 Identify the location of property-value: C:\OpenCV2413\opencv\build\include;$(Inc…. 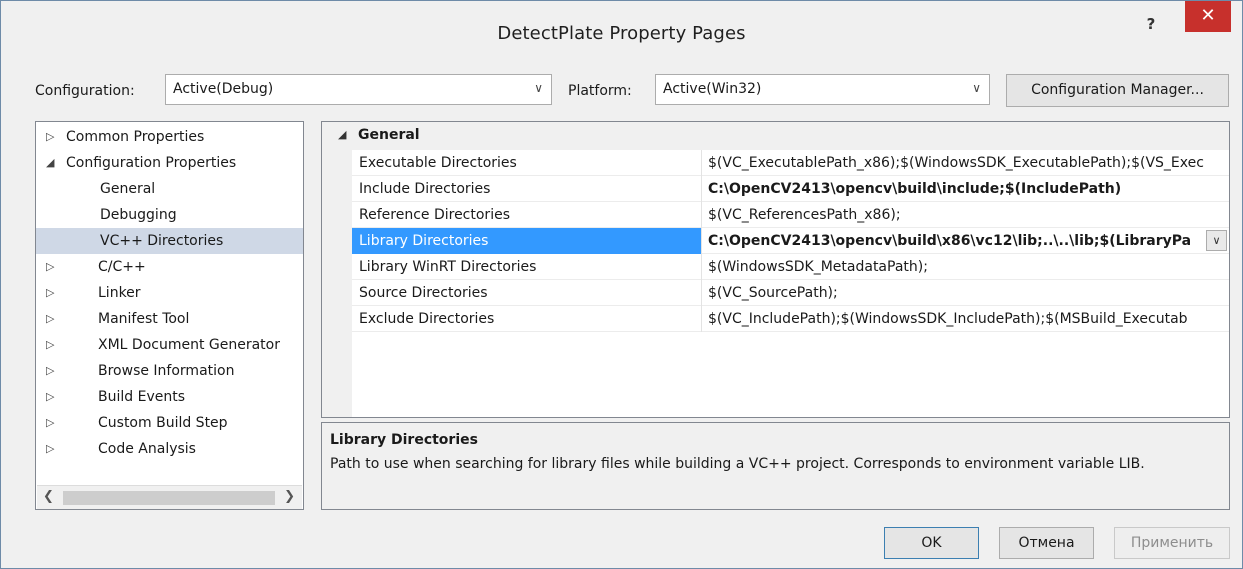
(965, 189).